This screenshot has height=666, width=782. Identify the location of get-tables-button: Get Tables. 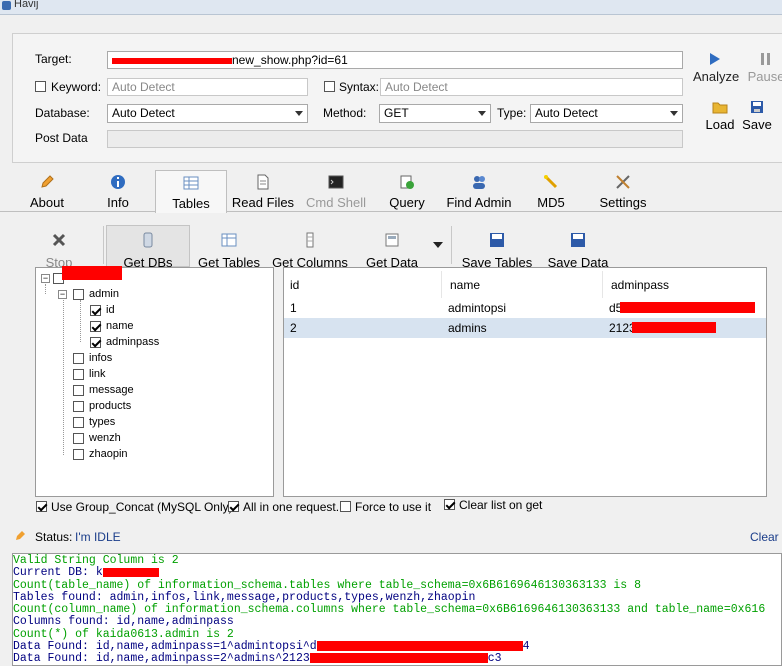
(229, 248).